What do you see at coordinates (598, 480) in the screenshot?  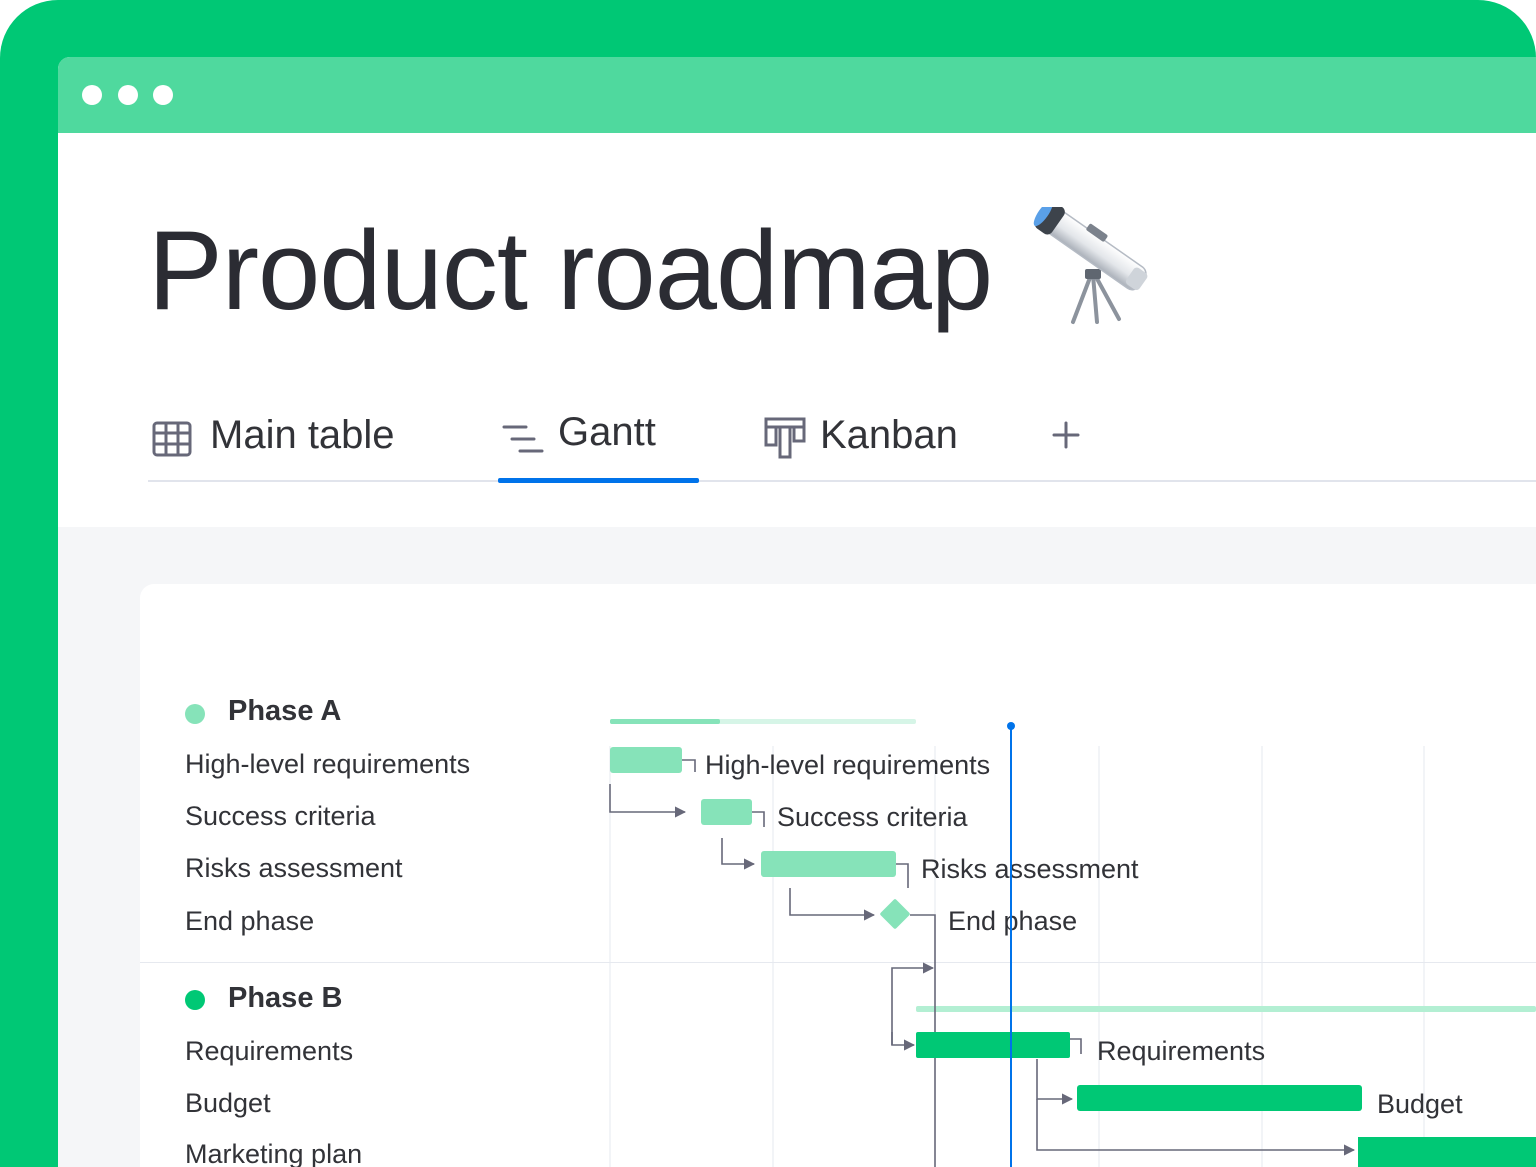 I see `active-tab-indicator` at bounding box center [598, 480].